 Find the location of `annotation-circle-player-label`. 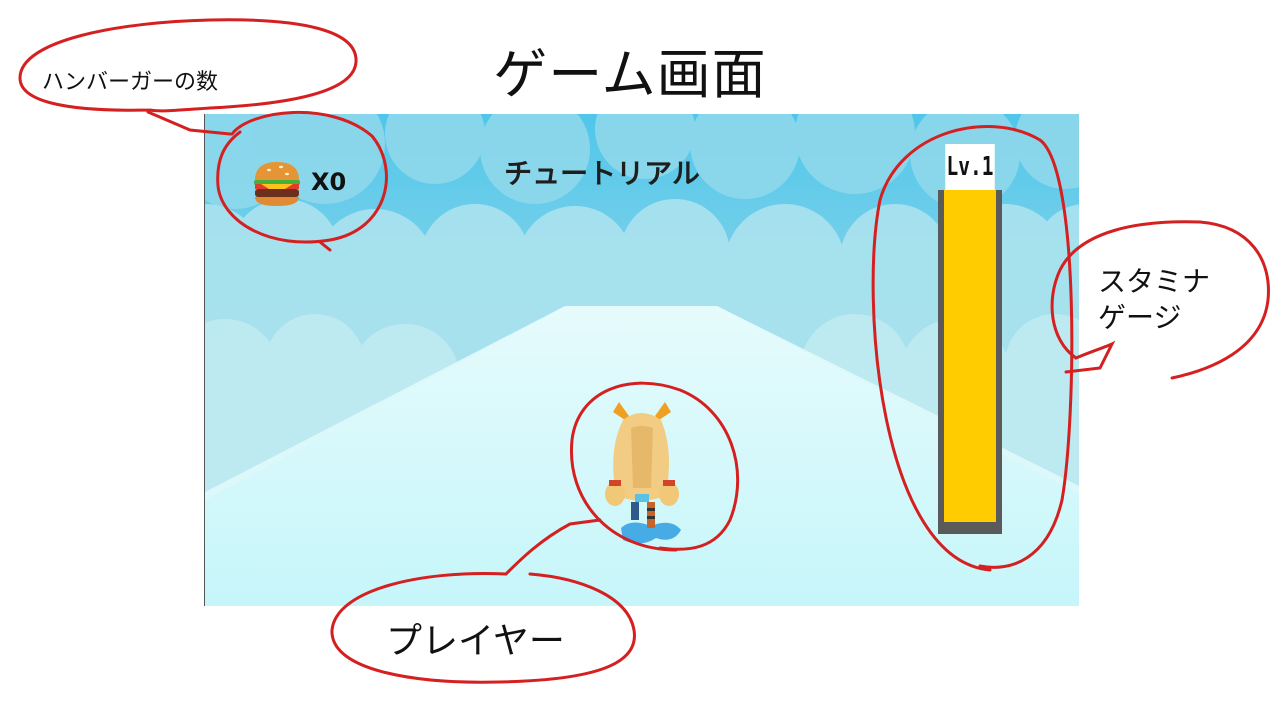

annotation-circle-player-label is located at coordinates (483, 628).